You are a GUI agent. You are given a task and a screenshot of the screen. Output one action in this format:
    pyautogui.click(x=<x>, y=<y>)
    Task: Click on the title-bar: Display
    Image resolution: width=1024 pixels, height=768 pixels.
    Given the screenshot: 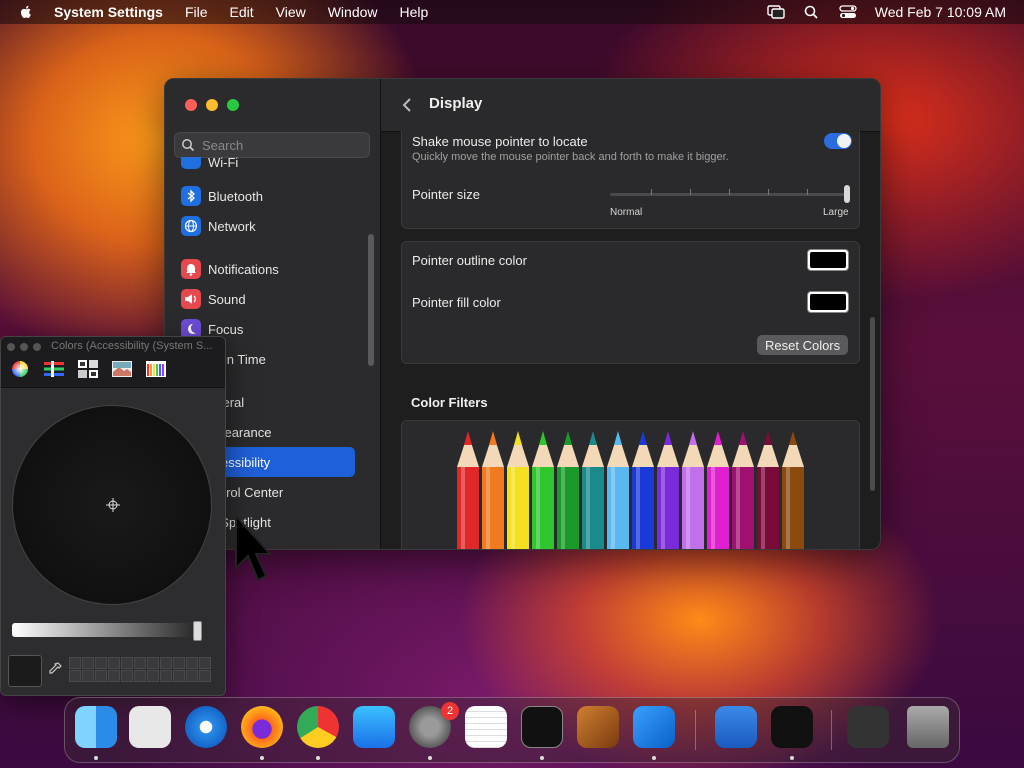 What is the action you would take?
    pyautogui.click(x=630, y=105)
    